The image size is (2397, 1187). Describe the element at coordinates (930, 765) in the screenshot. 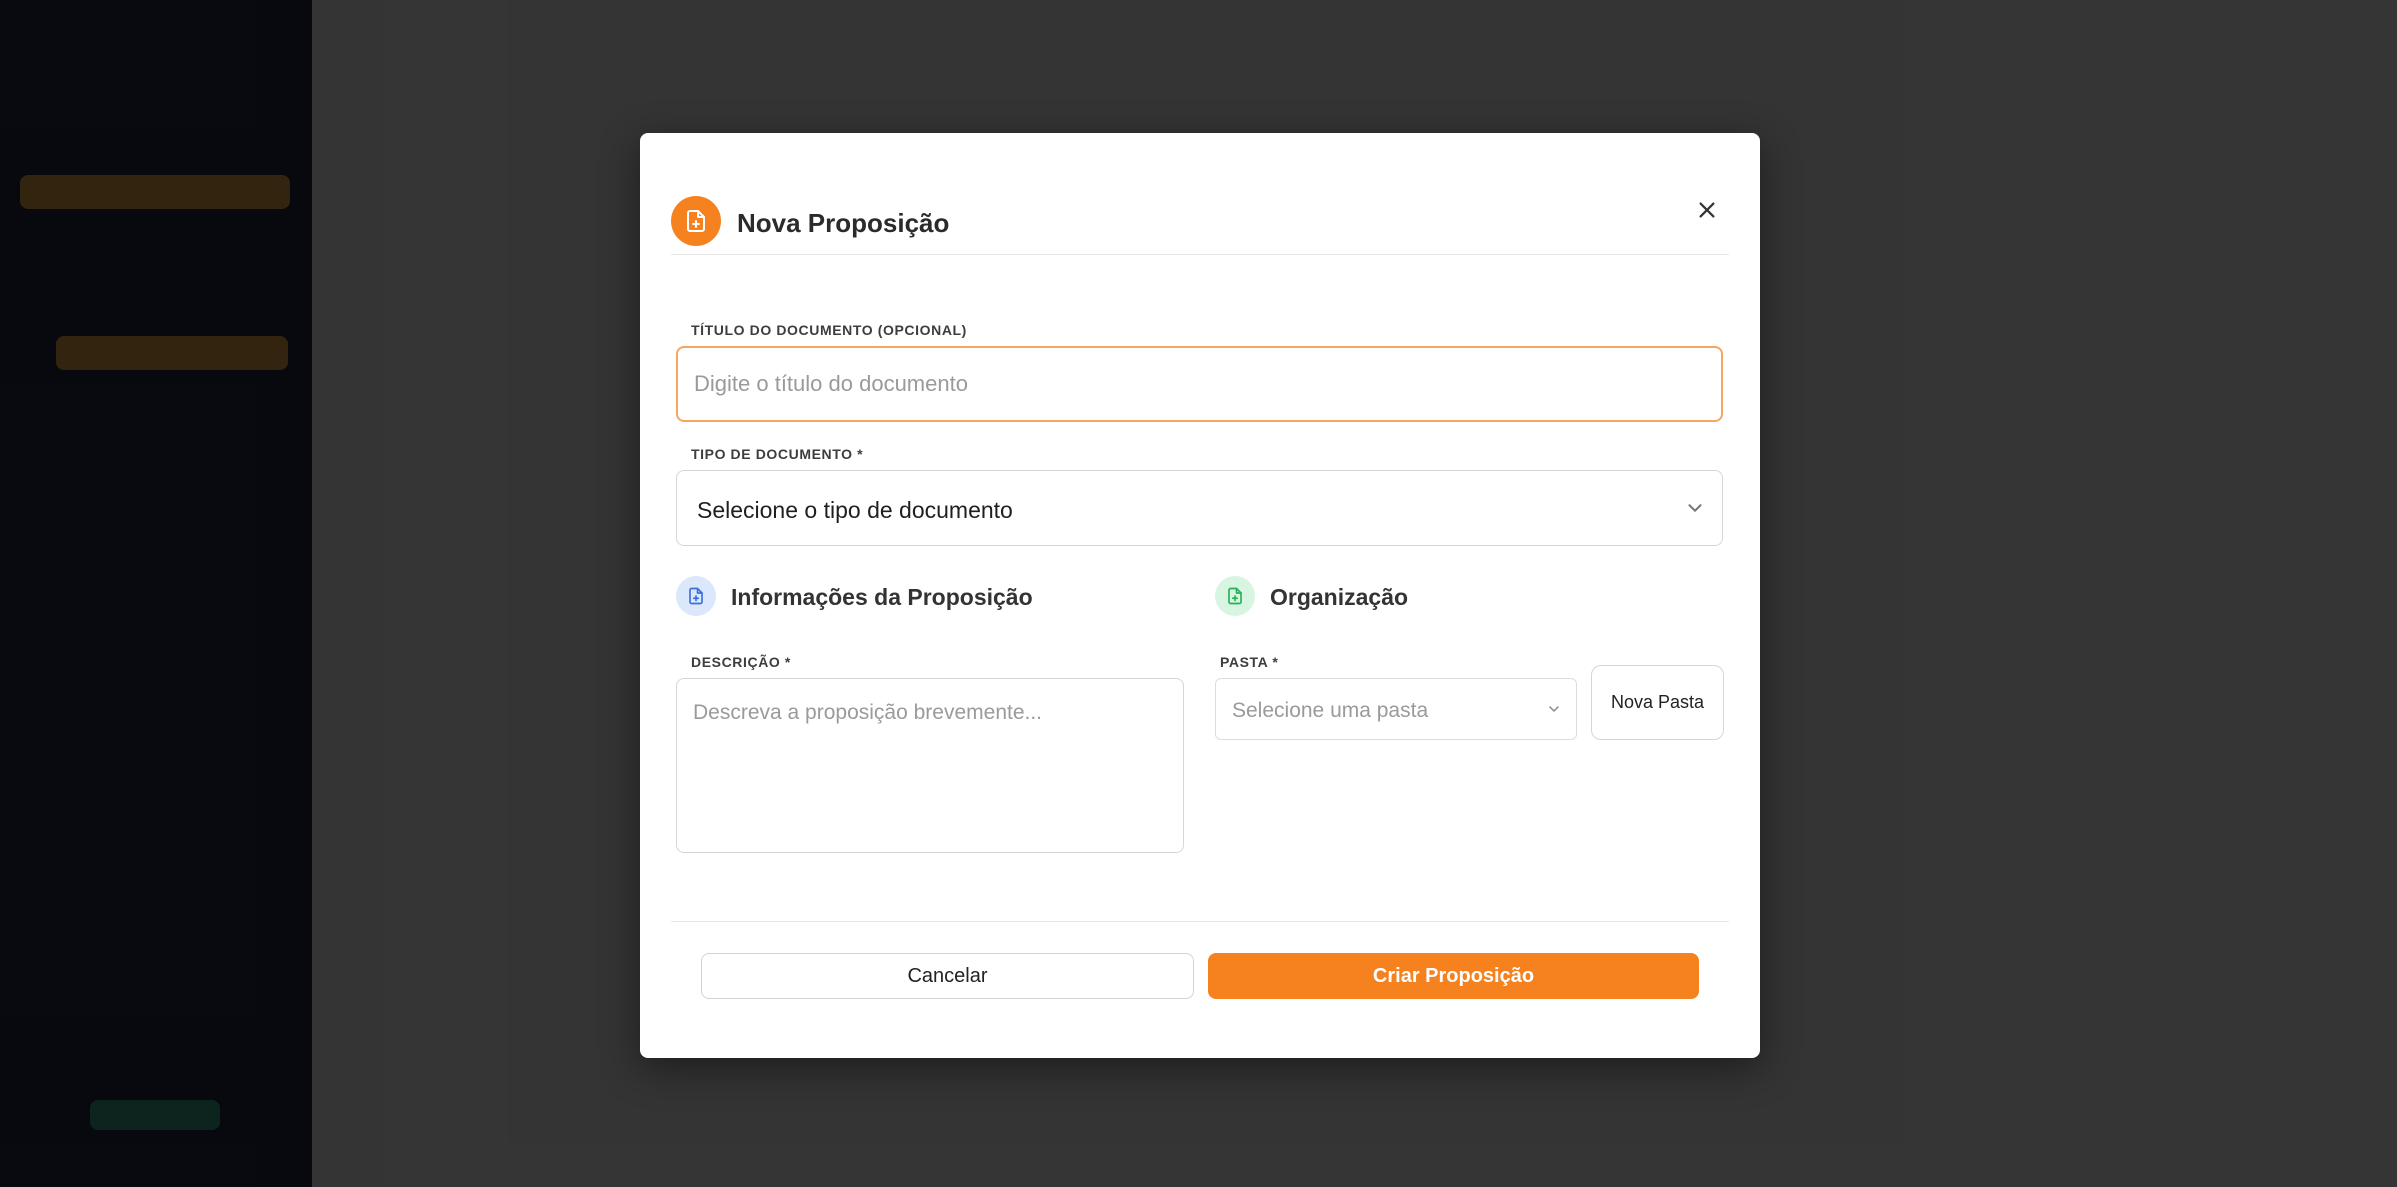

I see `description-textarea` at that location.